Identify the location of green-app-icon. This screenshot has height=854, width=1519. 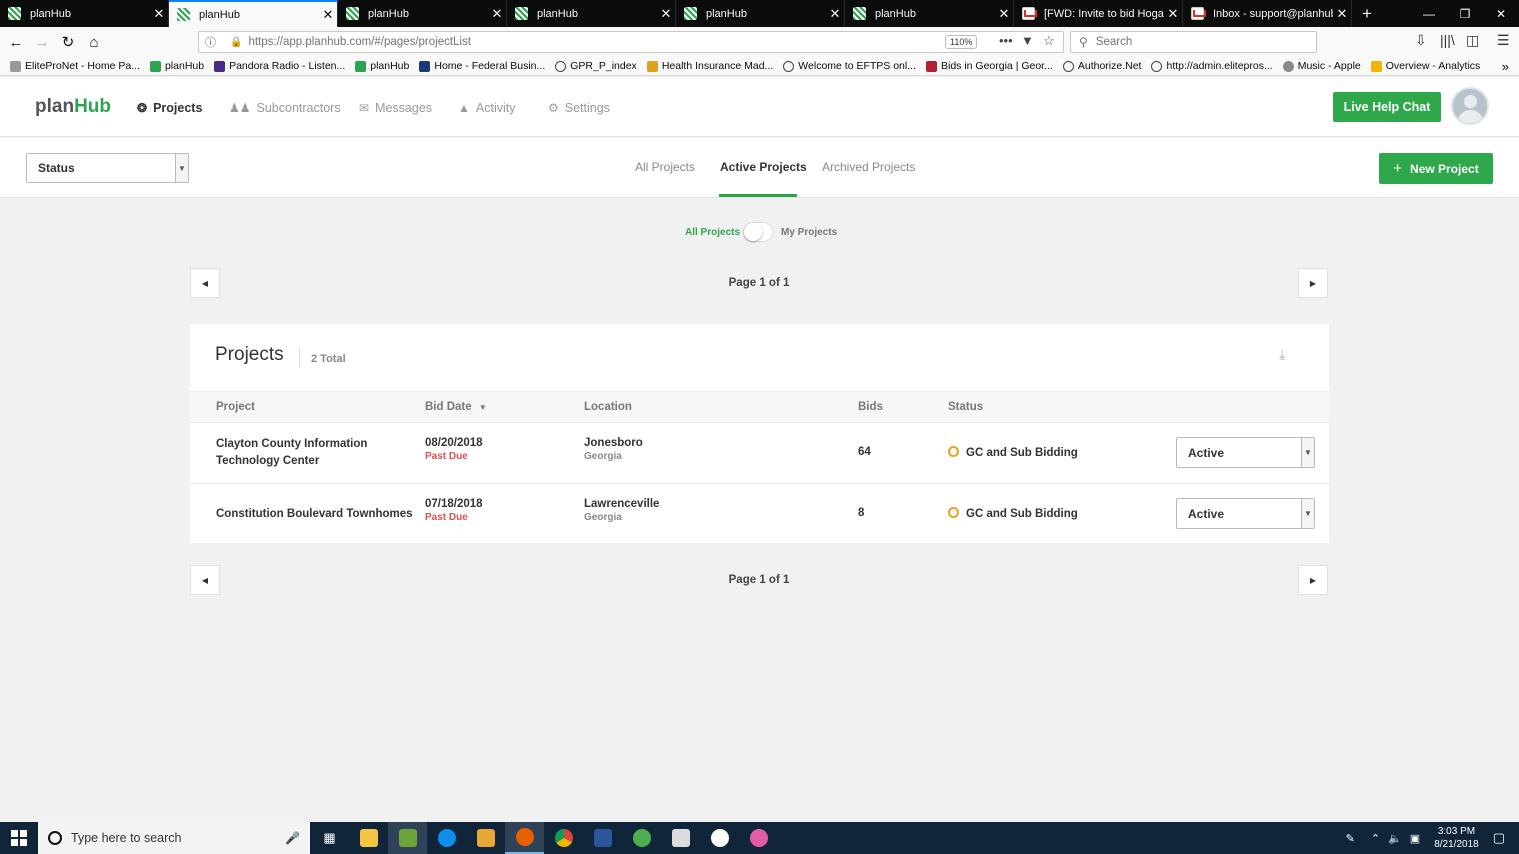
(641, 838).